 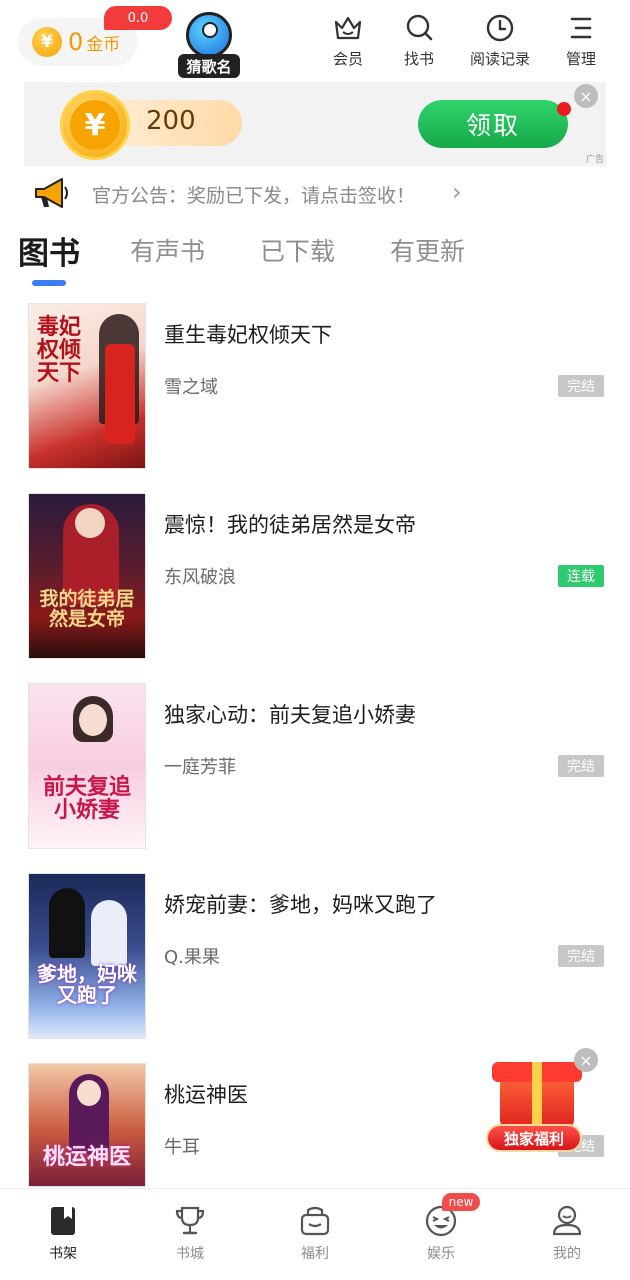 What do you see at coordinates (290, 715) in the screenshot?
I see `book-title: 独家心动：前夫复追小娇妻` at bounding box center [290, 715].